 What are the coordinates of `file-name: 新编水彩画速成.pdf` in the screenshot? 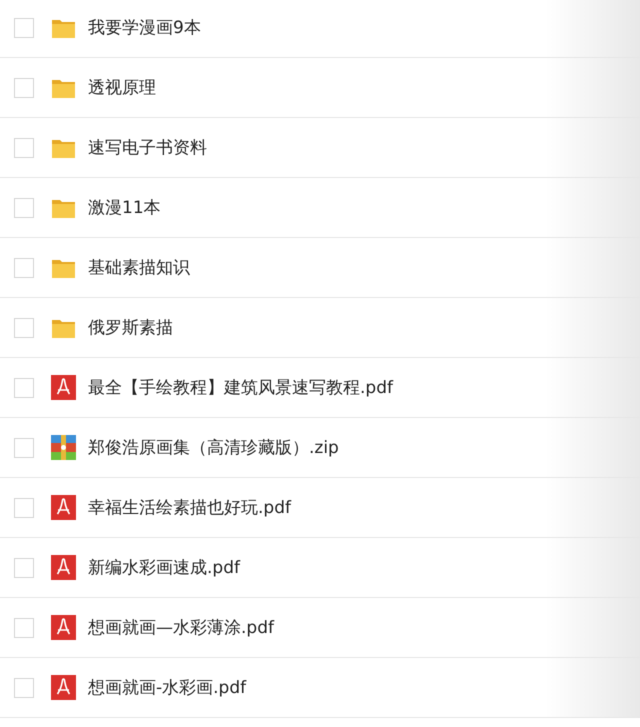 It's located at (164, 567).